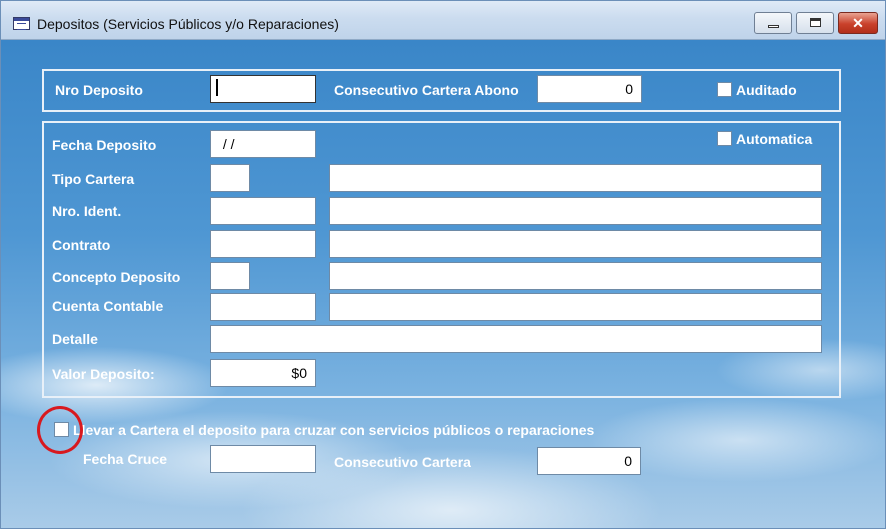 The image size is (886, 529). I want to click on highlight-annotation-circle, so click(60, 430).